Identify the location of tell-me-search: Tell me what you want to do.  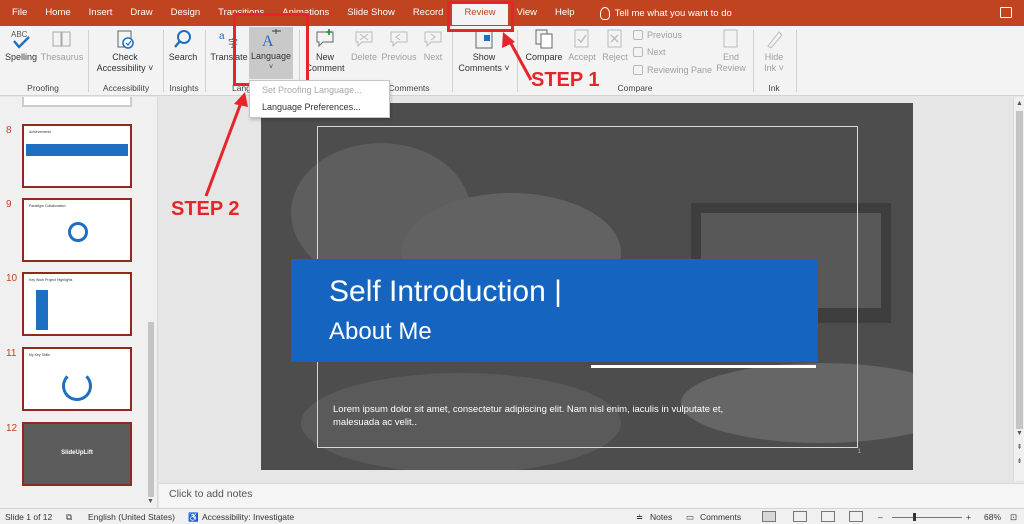
(665, 13).